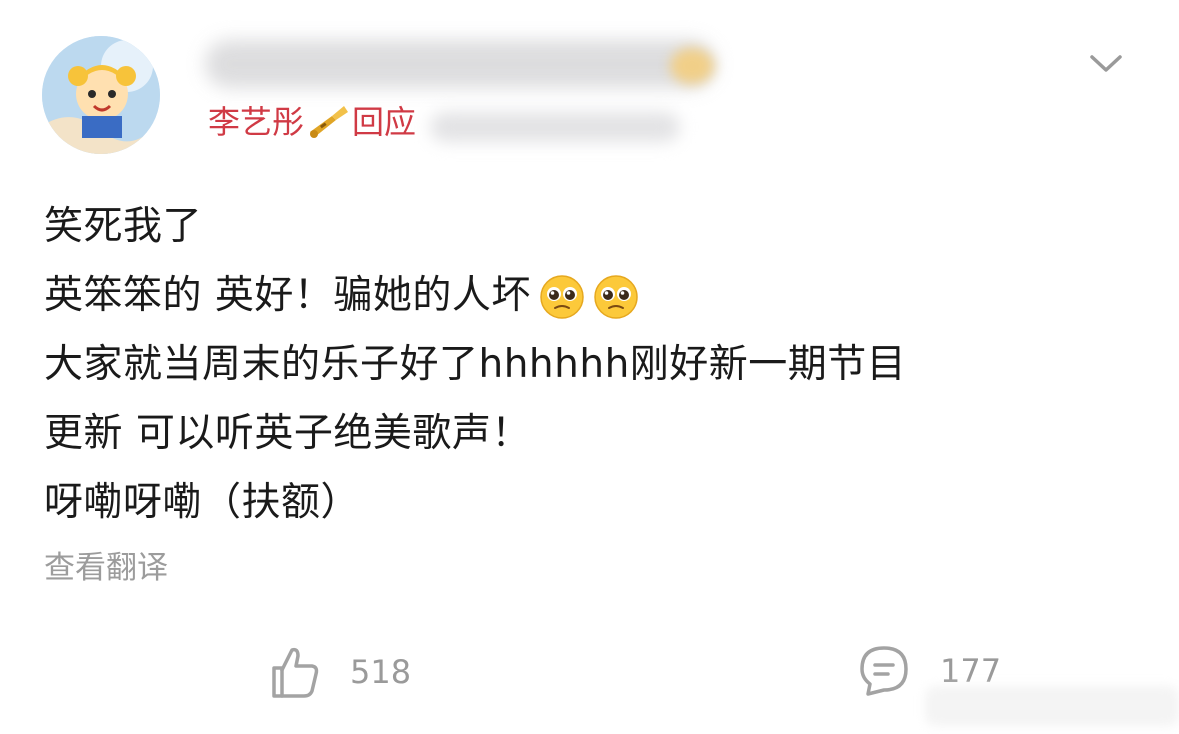  I want to click on reply-row: 李艺彤 回应, so click(312, 122).